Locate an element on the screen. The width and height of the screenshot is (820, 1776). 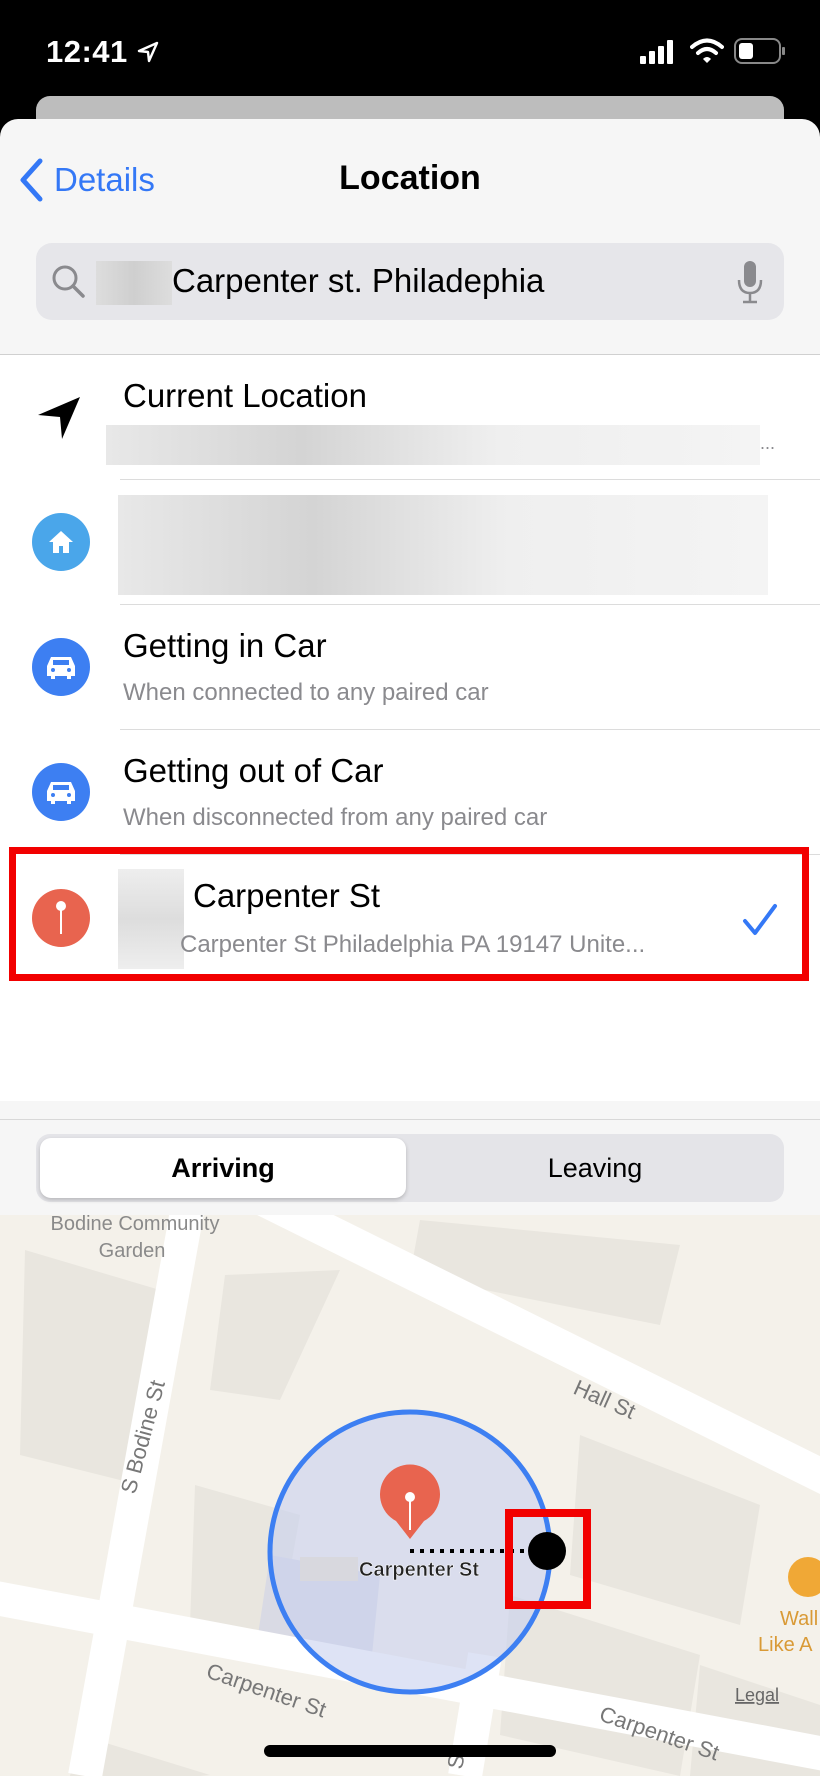
legal-link: Legal is located at coordinates (757, 1695).